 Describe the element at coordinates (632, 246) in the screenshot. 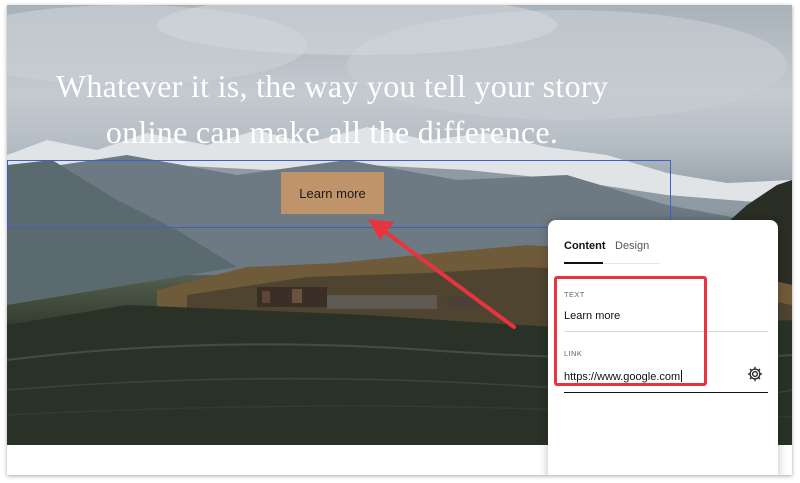

I see `tab-design: Design` at that location.